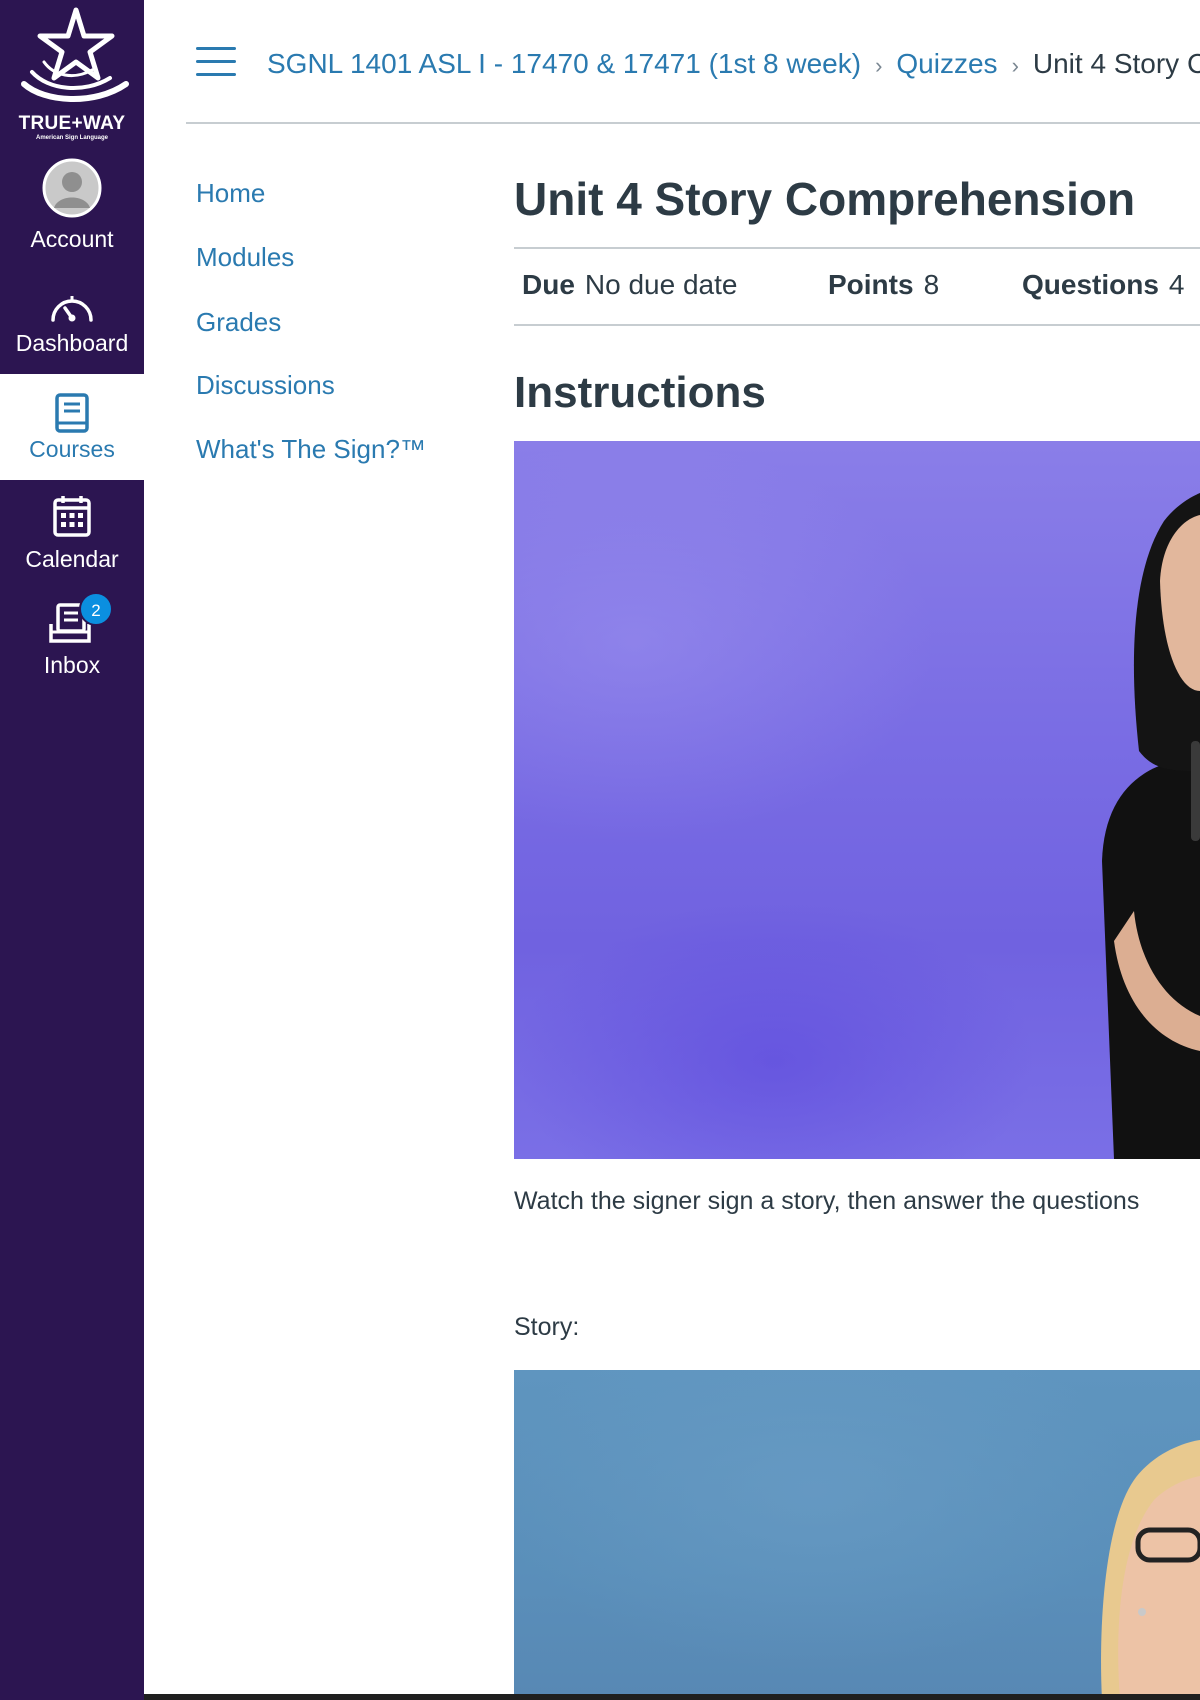 This screenshot has height=1700, width=1200. What do you see at coordinates (216, 62) in the screenshot?
I see `course-menu-toggle-button` at bounding box center [216, 62].